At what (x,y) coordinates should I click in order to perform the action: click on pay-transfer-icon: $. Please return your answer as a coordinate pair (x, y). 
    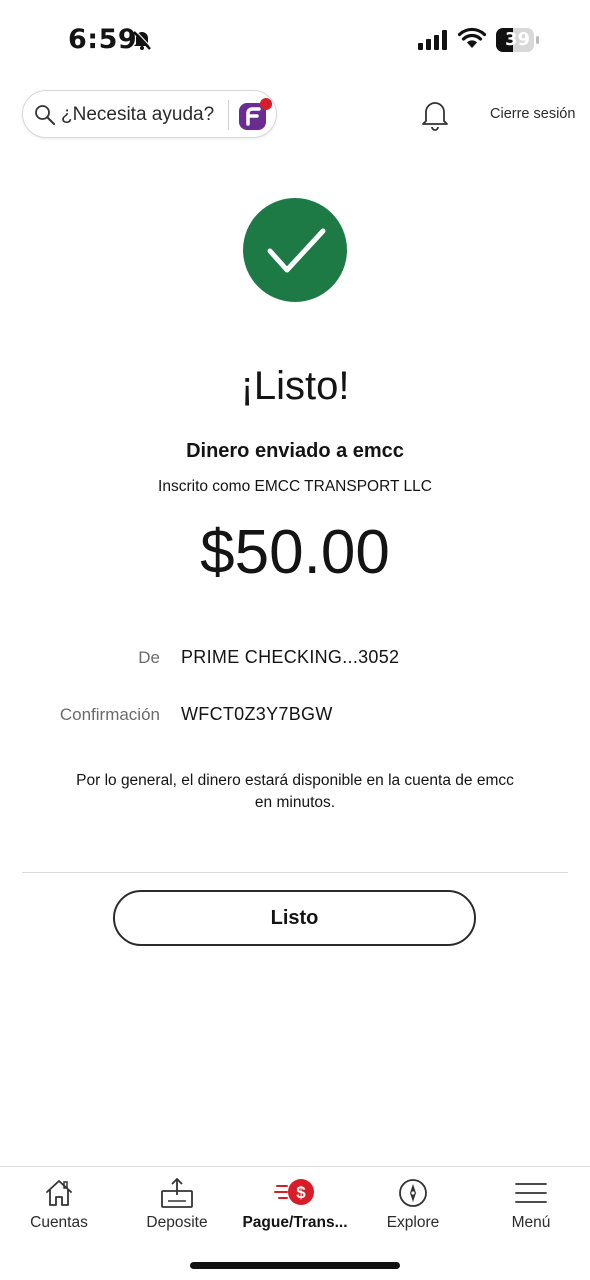
    Looking at the image, I should click on (295, 1195).